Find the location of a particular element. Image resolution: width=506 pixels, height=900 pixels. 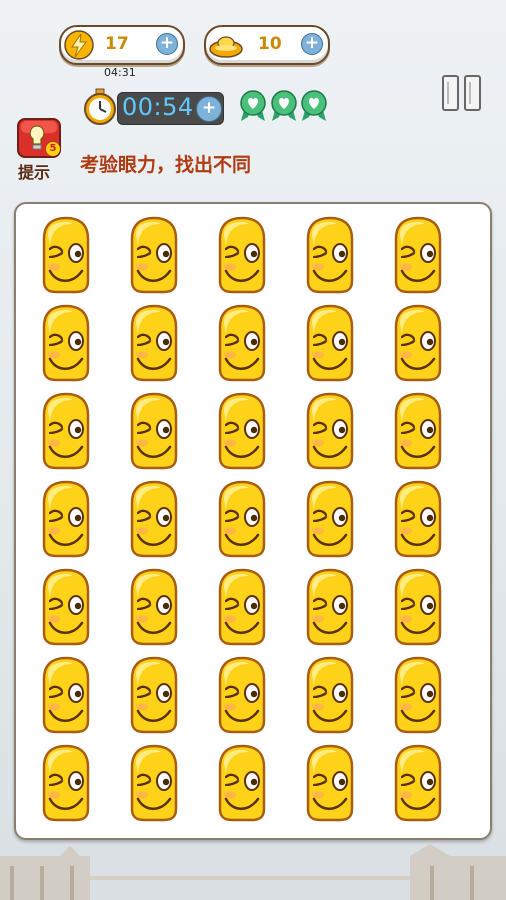

instruction-text: 考验眼力，找出不同 is located at coordinates (166, 165).